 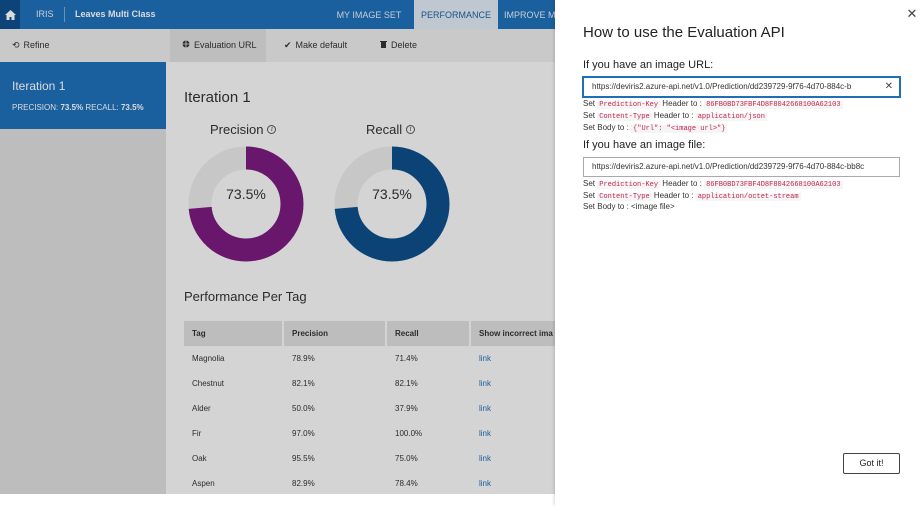 What do you see at coordinates (731, 117) in the screenshot?
I see `content-type-value: application/json` at bounding box center [731, 117].